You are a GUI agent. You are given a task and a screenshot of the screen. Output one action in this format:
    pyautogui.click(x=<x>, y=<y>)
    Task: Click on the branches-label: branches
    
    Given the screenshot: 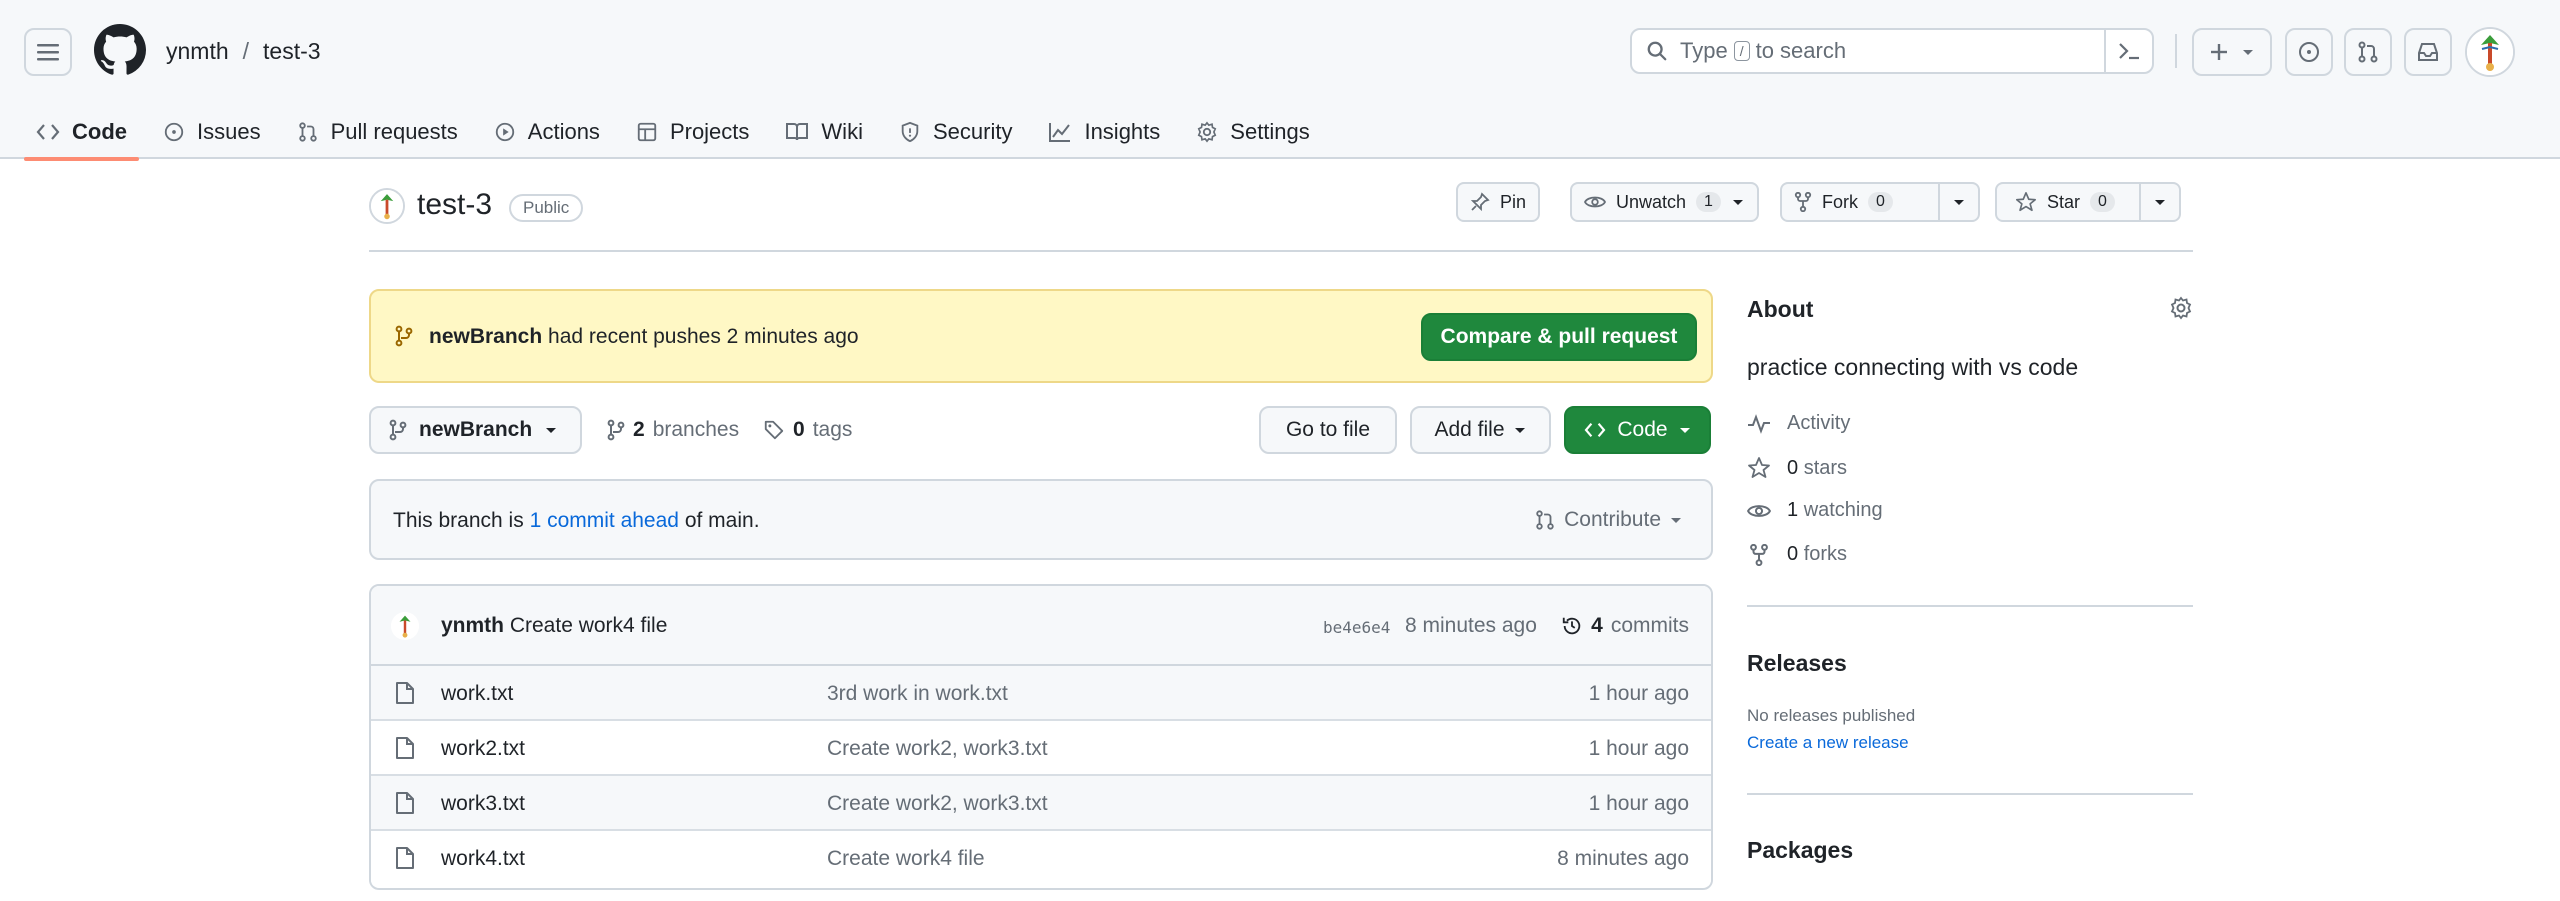 What is the action you would take?
    pyautogui.click(x=696, y=429)
    